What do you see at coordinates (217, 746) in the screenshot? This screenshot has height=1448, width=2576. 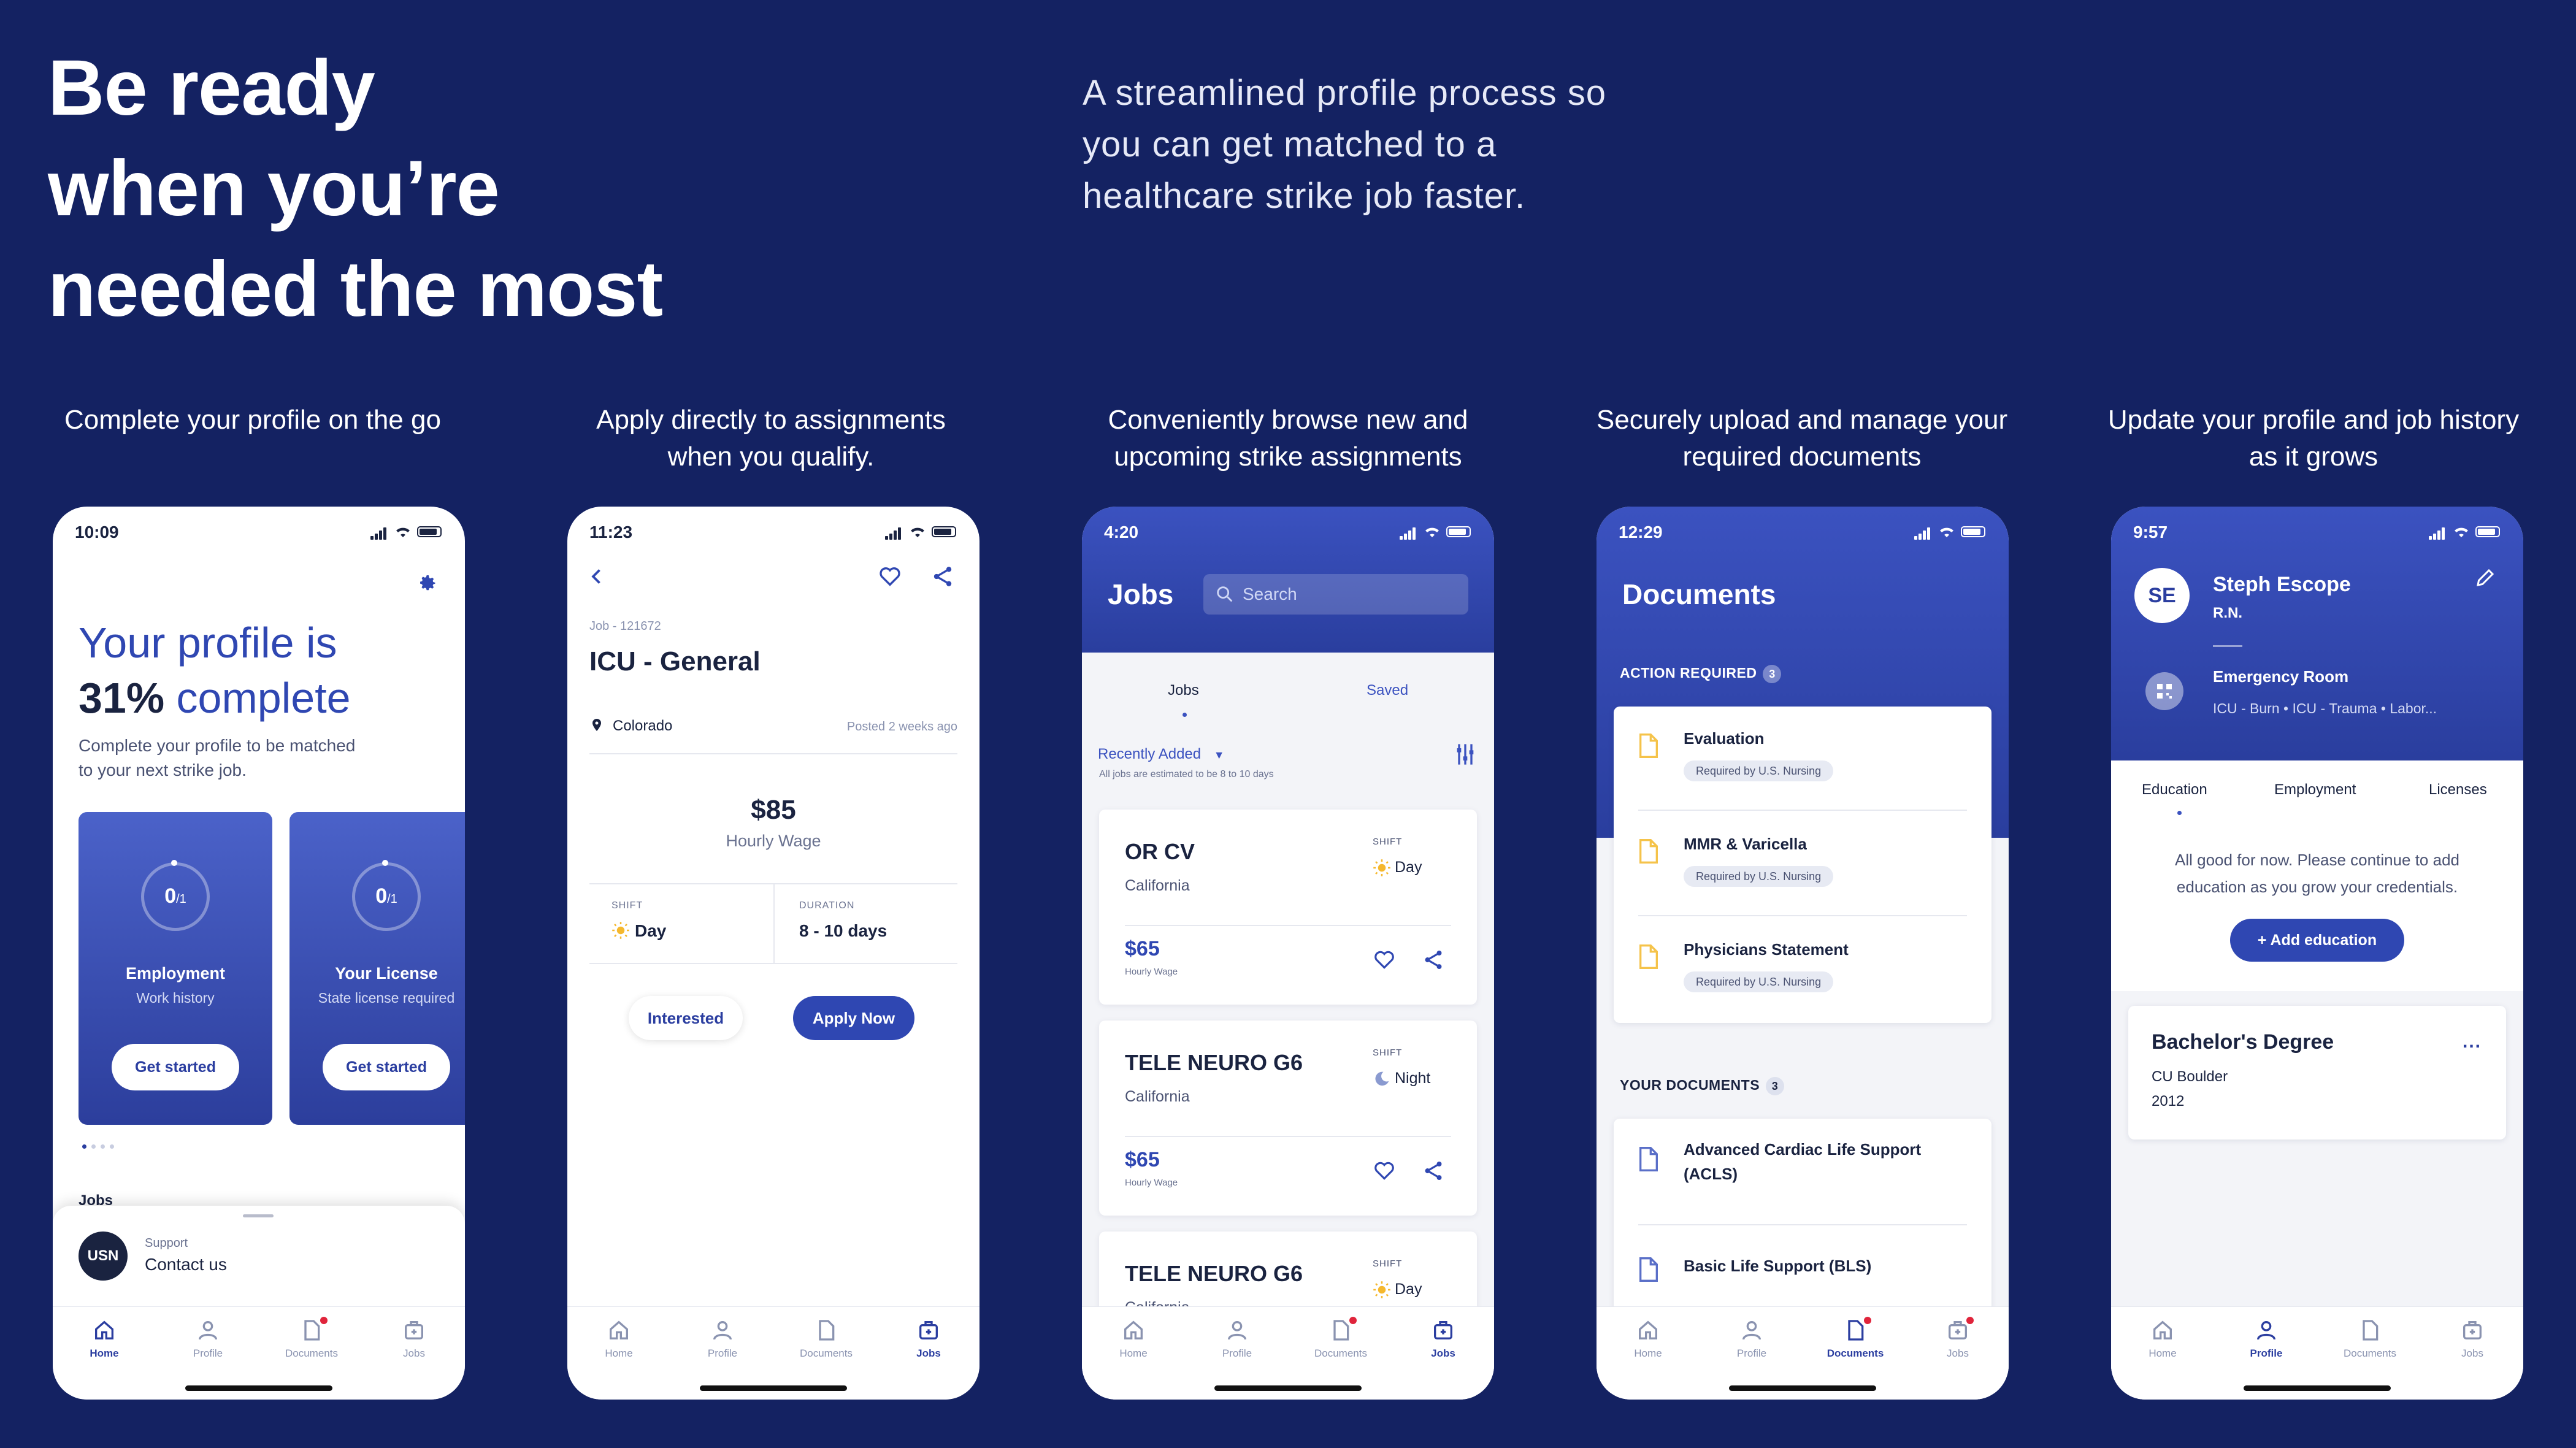 I see `subtitle-line: Complete your profile to be matched` at bounding box center [217, 746].